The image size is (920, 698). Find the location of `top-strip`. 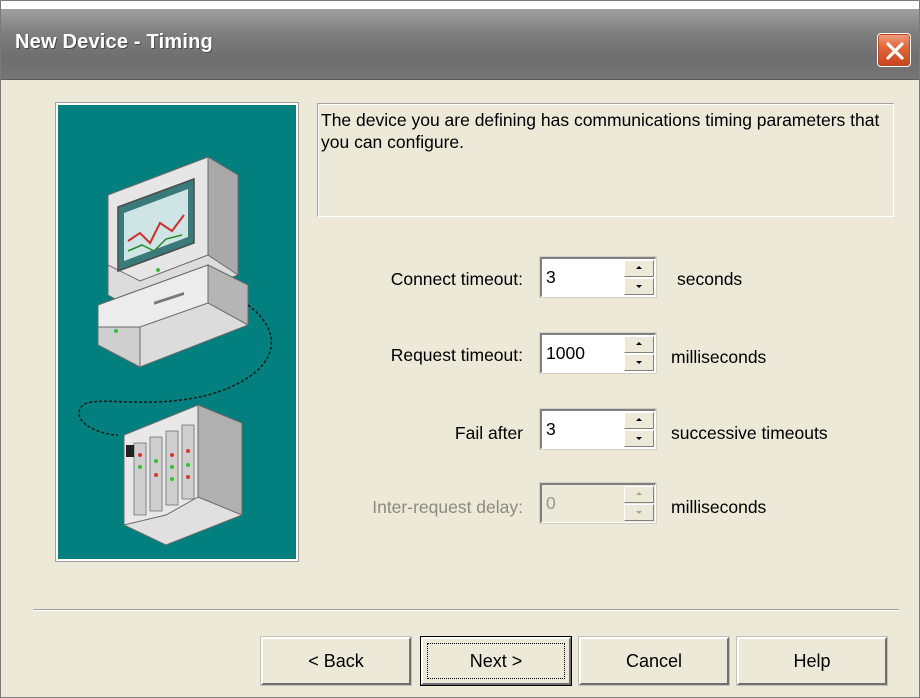

top-strip is located at coordinates (460, 5).